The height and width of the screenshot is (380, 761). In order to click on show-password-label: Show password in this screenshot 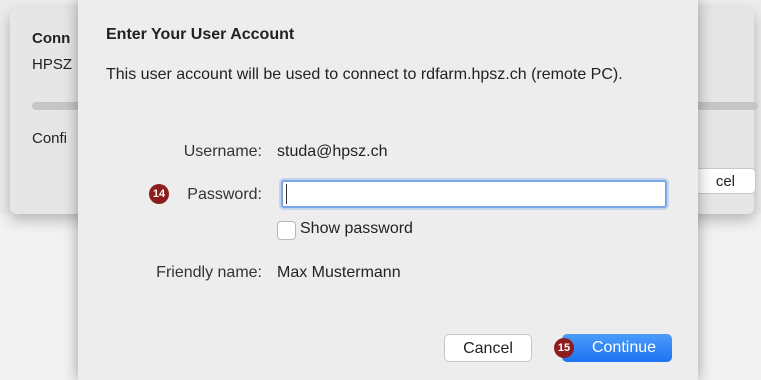, I will do `click(356, 229)`.